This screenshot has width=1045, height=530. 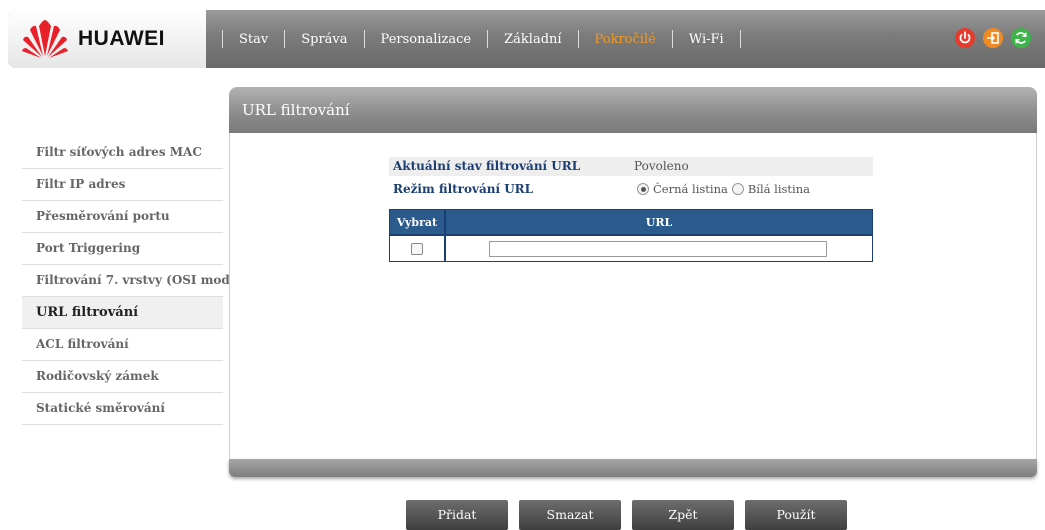 I want to click on filter-status-value: Povoleno, so click(x=661, y=166).